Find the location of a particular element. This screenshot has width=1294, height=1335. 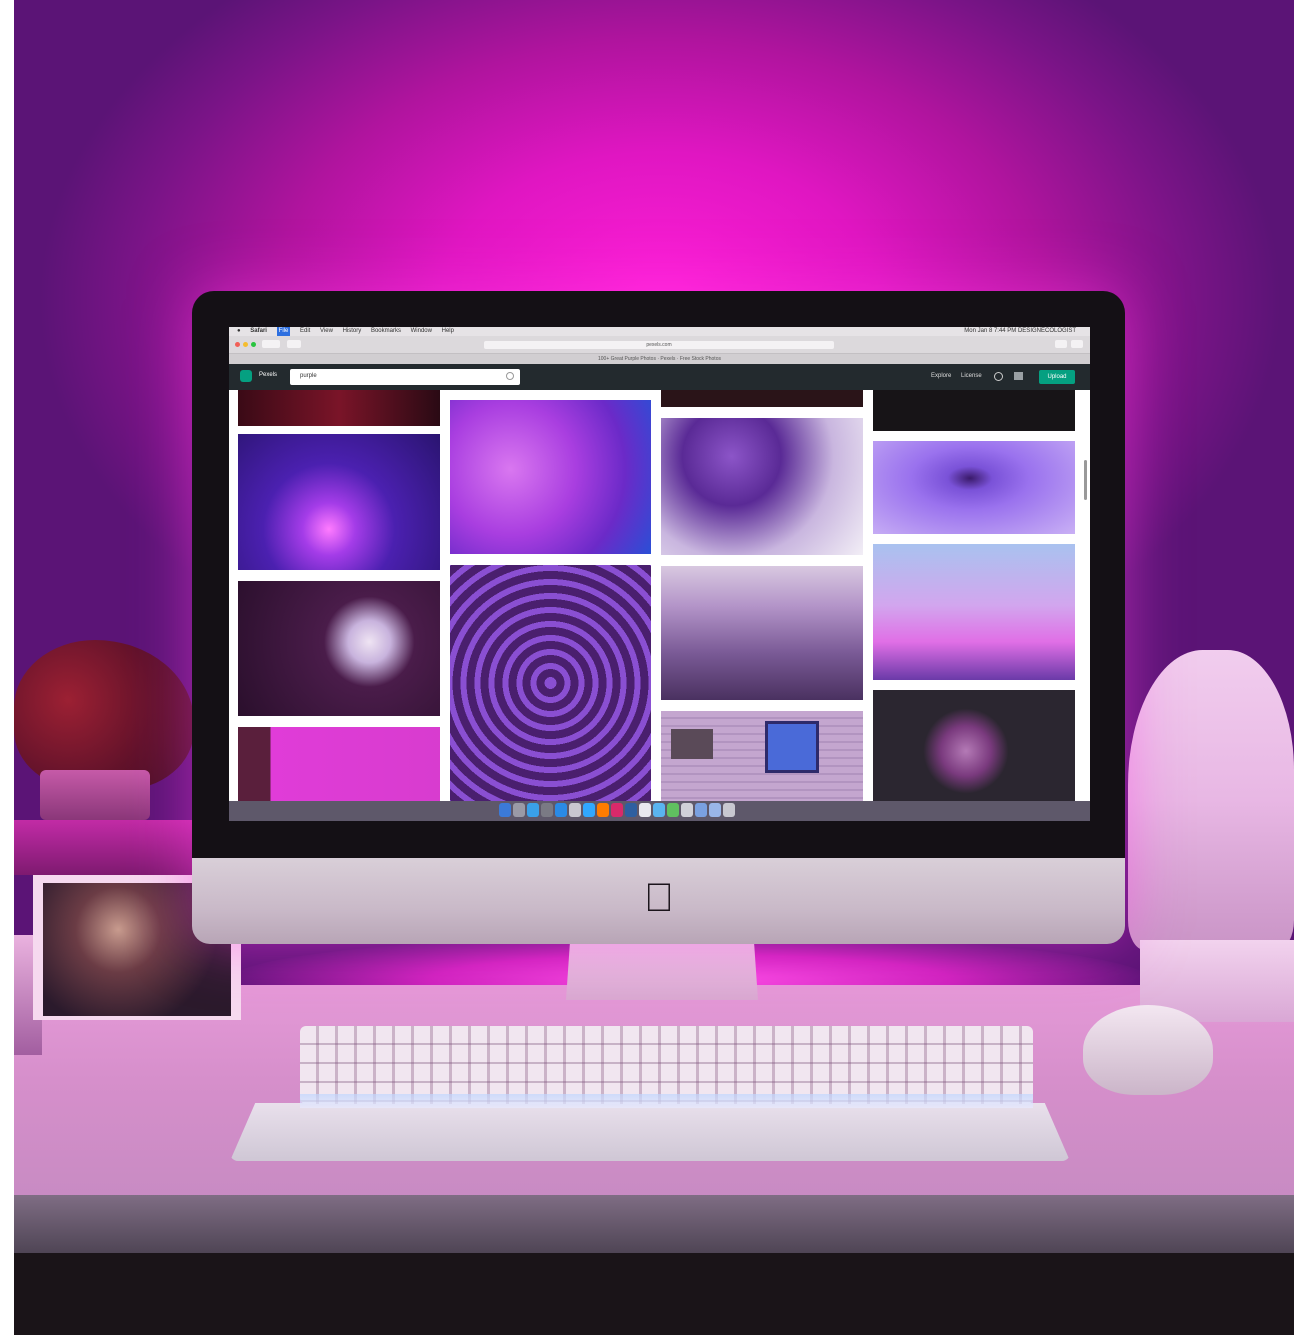

appstore-icon is located at coordinates (561, 810).